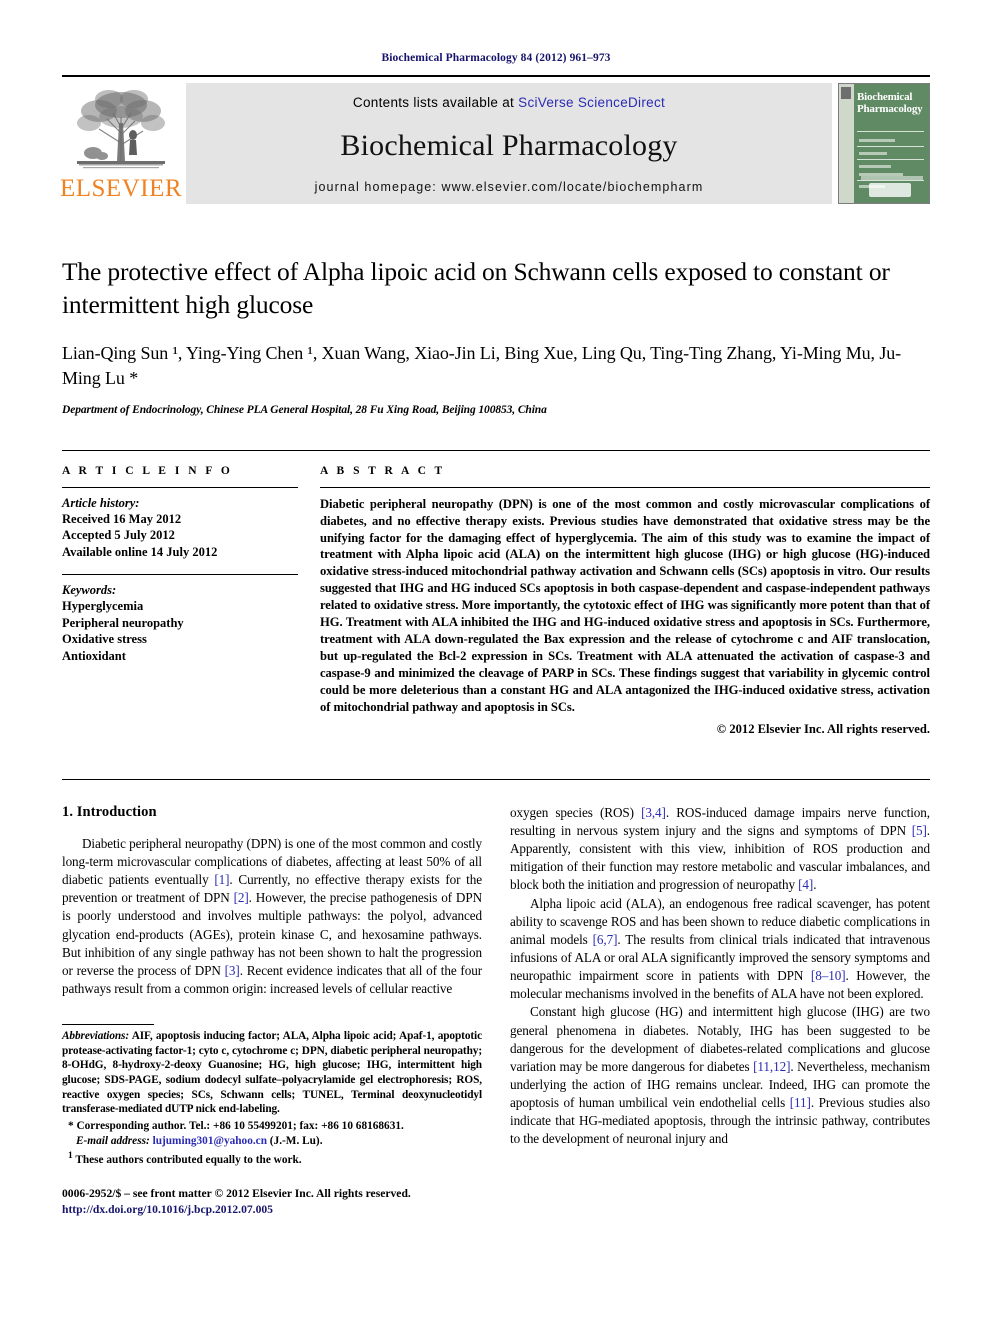  What do you see at coordinates (625, 487) in the screenshot?
I see `abstract-divider` at bounding box center [625, 487].